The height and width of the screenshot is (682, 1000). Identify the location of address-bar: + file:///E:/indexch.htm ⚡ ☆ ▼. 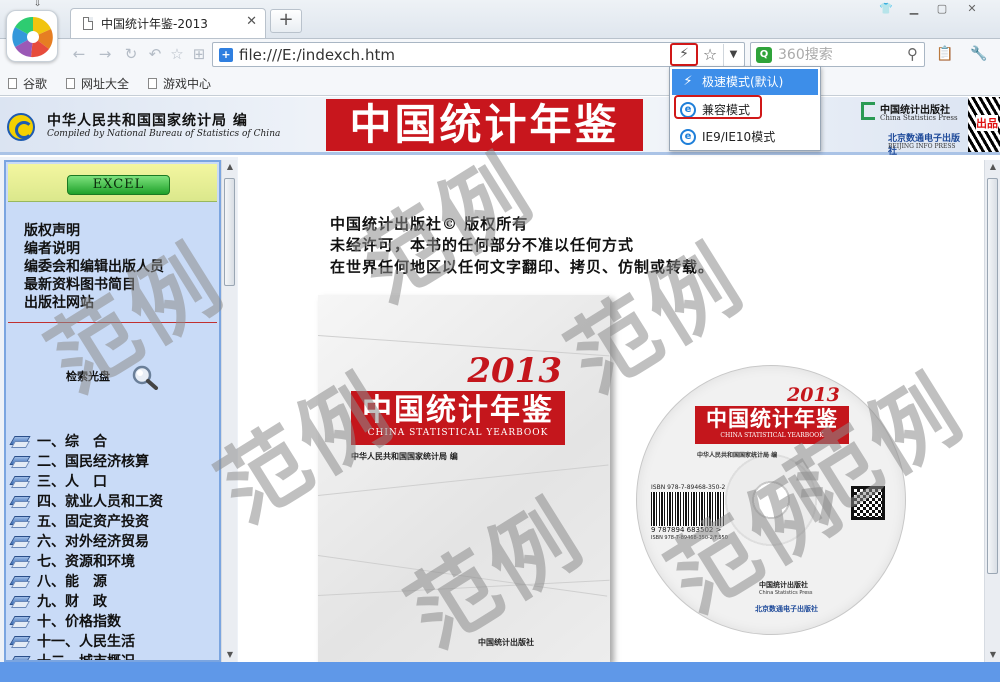
(478, 54).